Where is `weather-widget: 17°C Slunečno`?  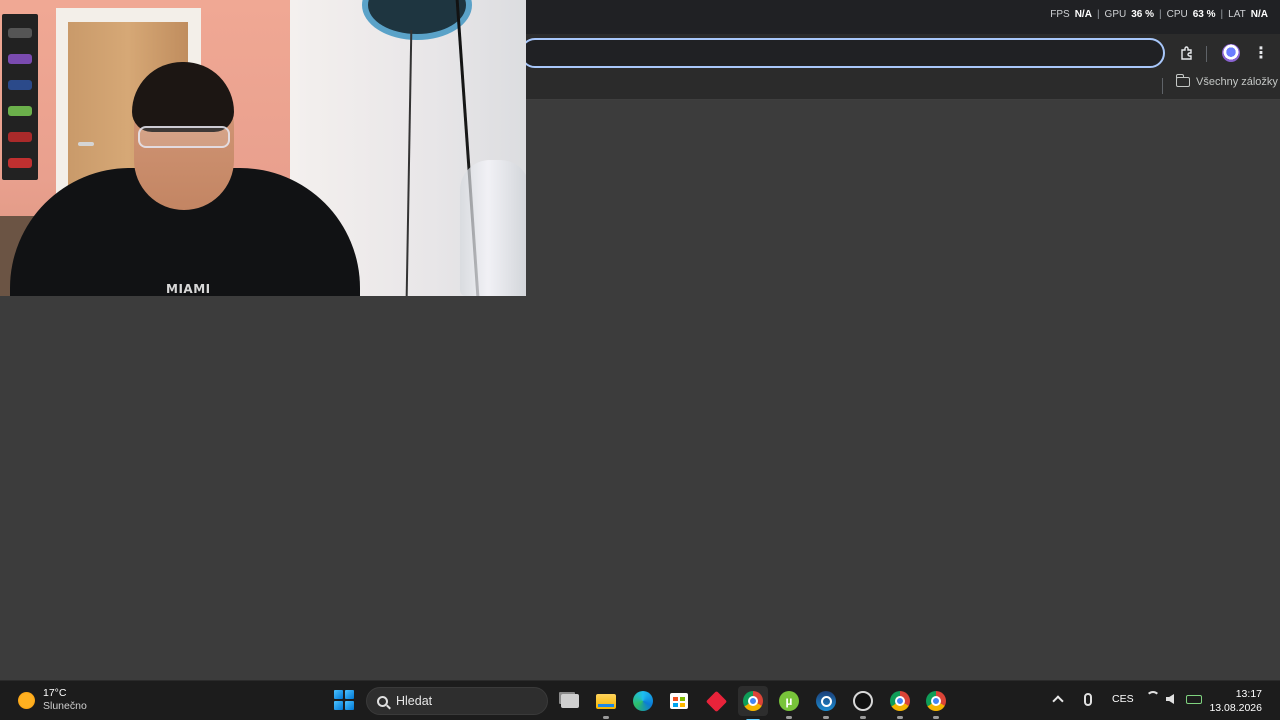 weather-widget: 17°C Slunečno is located at coordinates (52, 700).